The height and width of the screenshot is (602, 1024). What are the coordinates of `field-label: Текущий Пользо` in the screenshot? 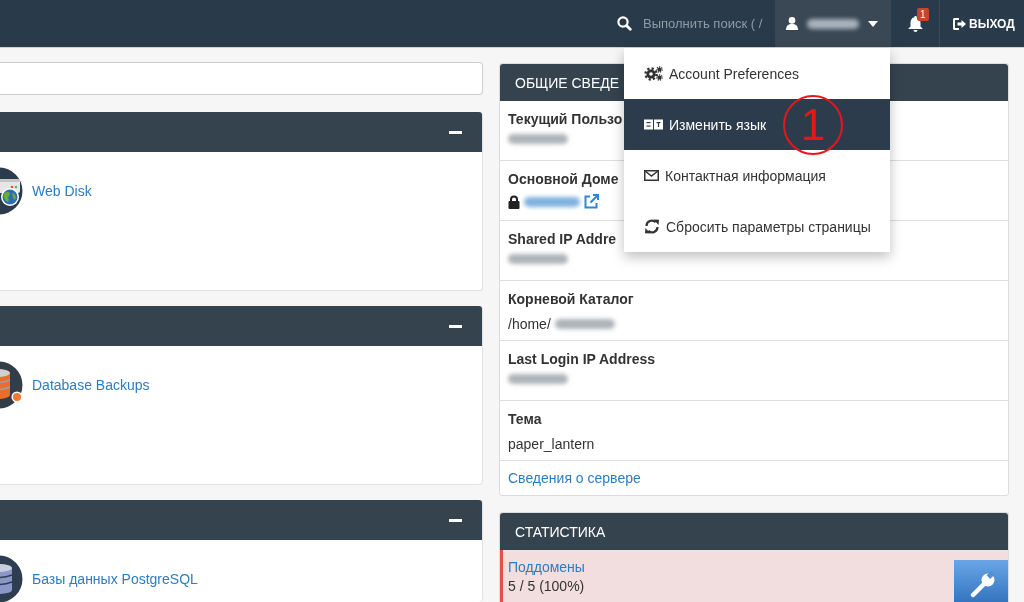 It's located at (565, 119).